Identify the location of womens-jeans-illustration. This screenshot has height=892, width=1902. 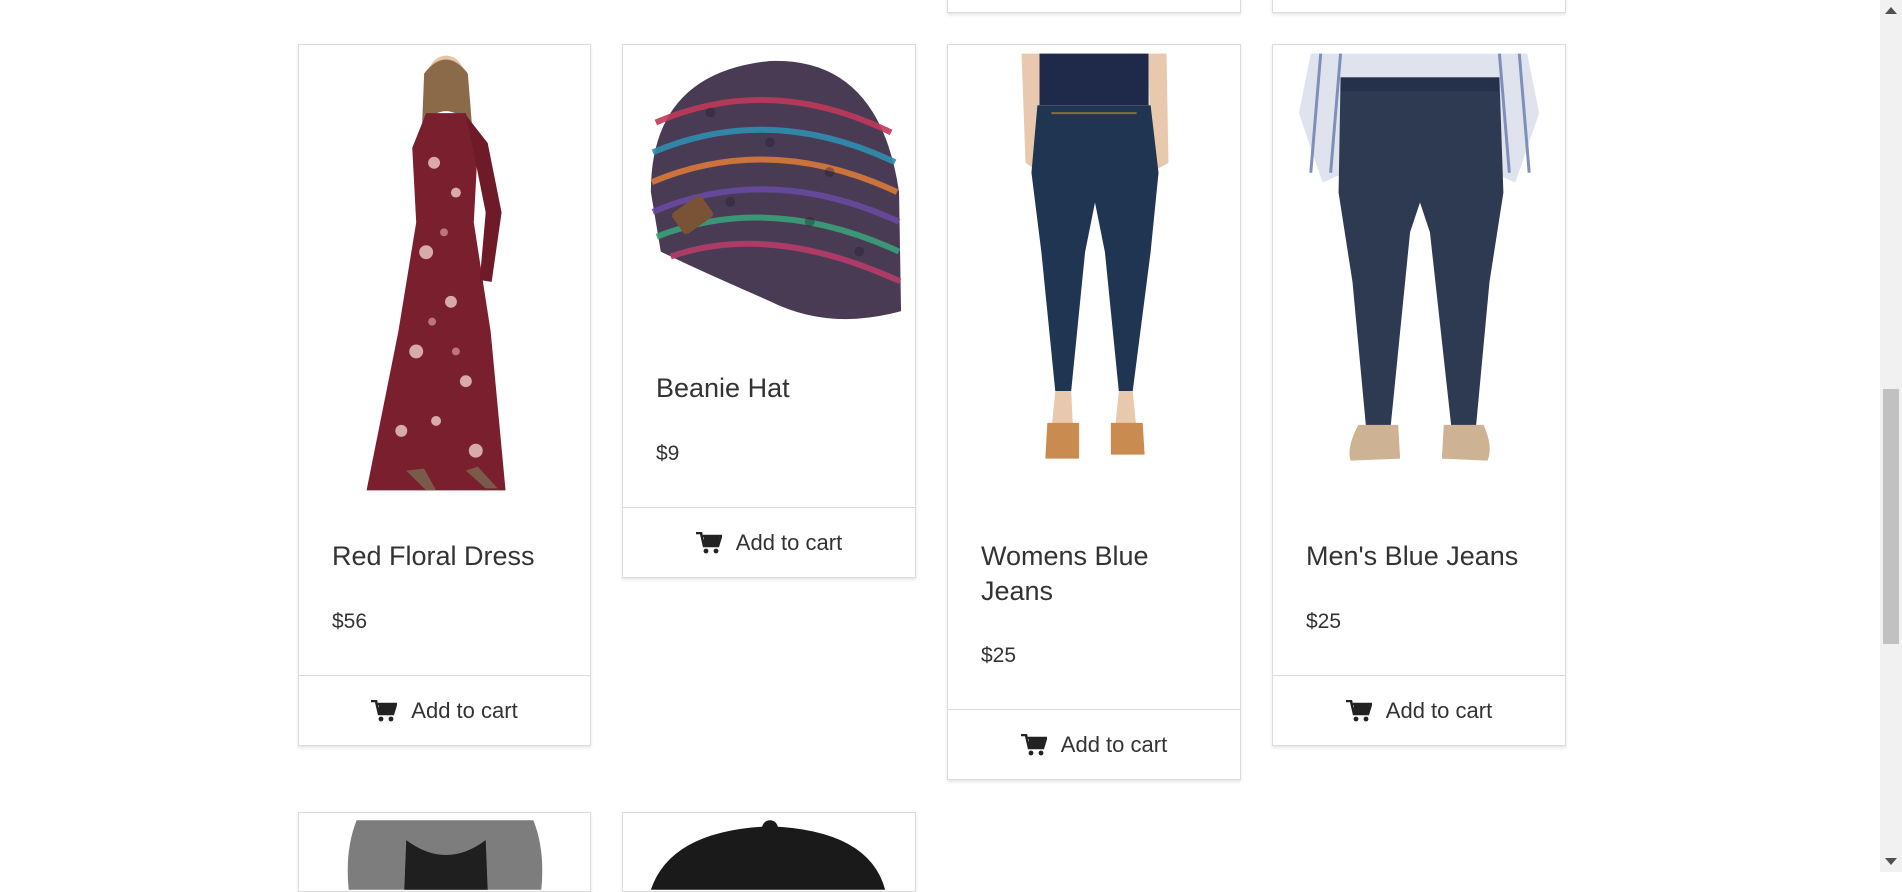
(1094, 273).